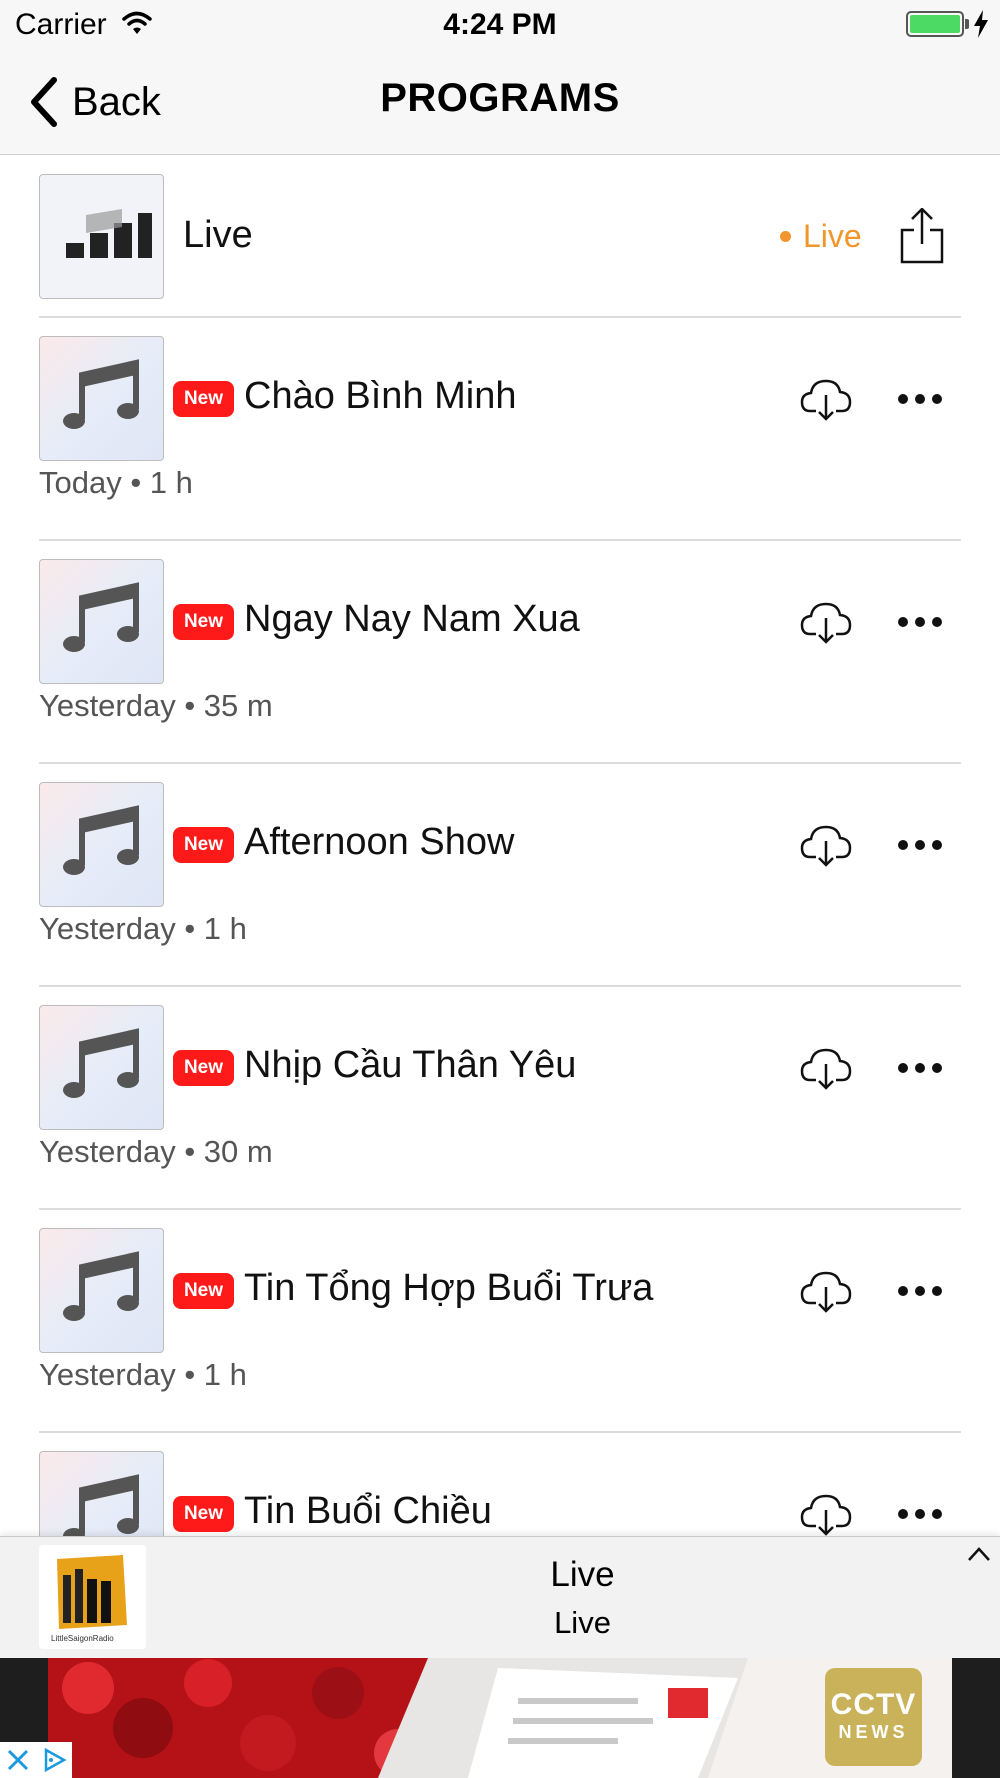 This screenshot has height=1778, width=1000. I want to click on ad-choices-button, so click(54, 1760).